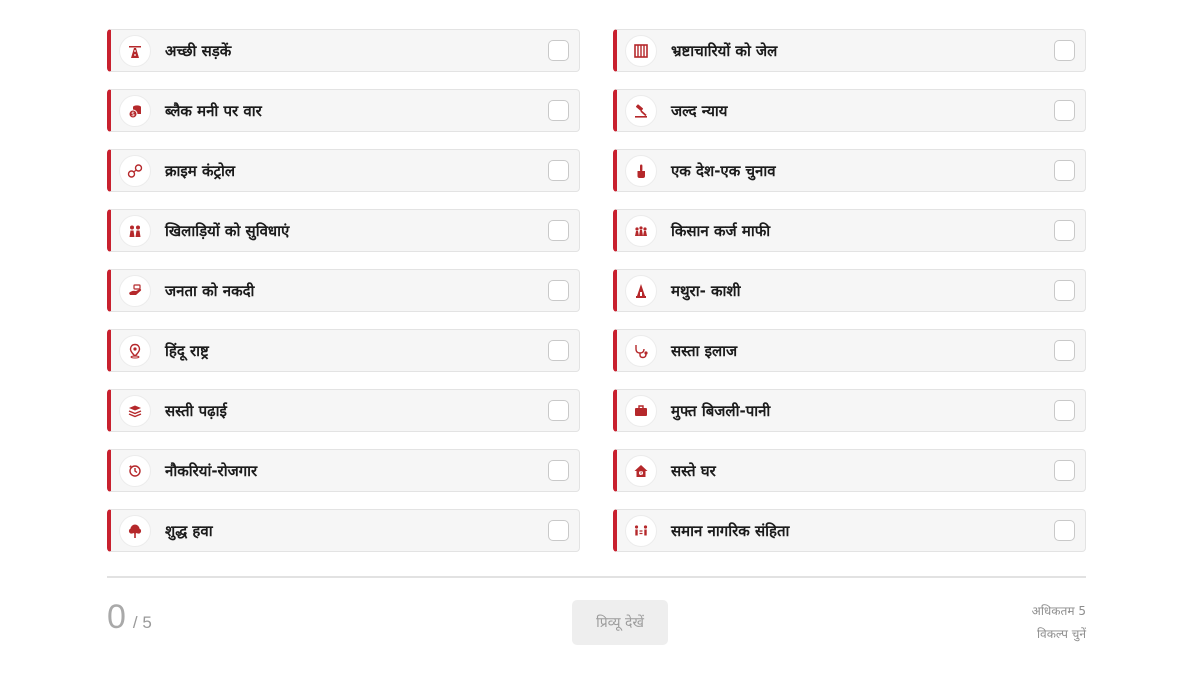 This screenshot has height=675, width=1200. Describe the element at coordinates (343, 350) in the screenshot. I see `option-card: हिंदू राष्ट्र` at that location.